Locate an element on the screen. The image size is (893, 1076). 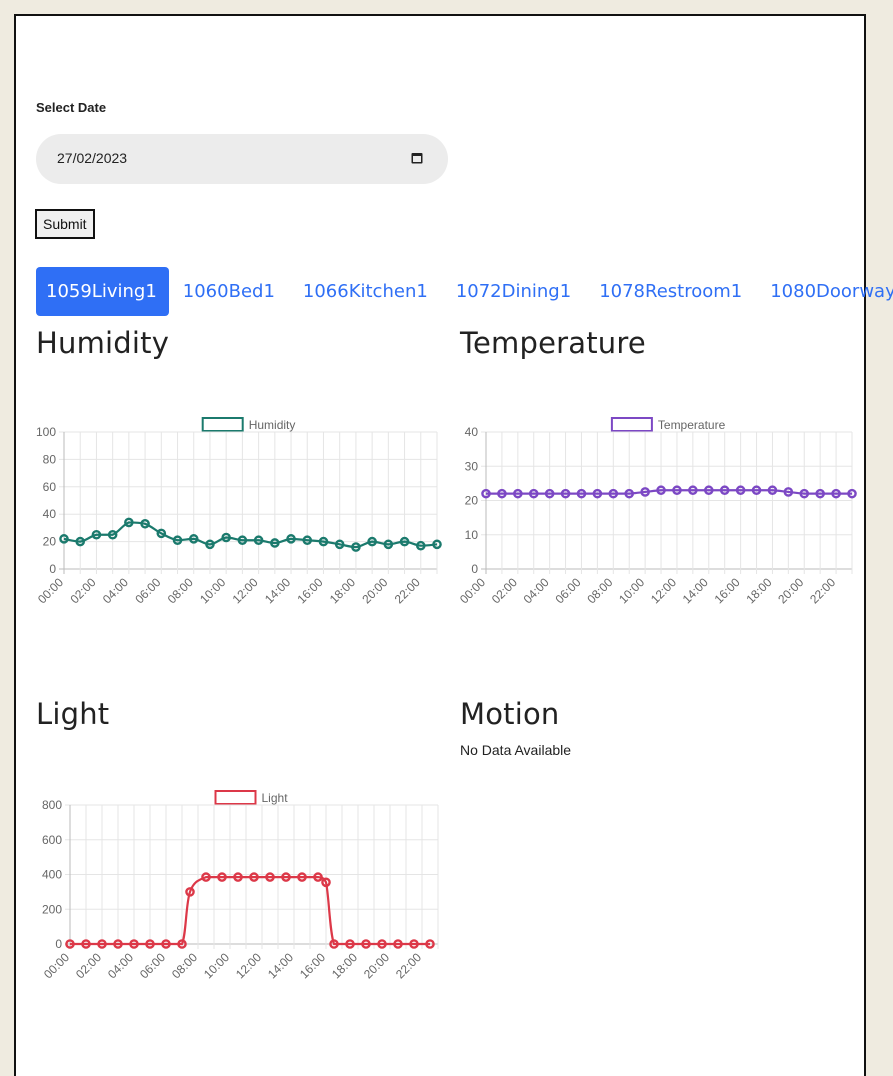
temperature-y-tick-label: 30 is located at coordinates (472, 466).